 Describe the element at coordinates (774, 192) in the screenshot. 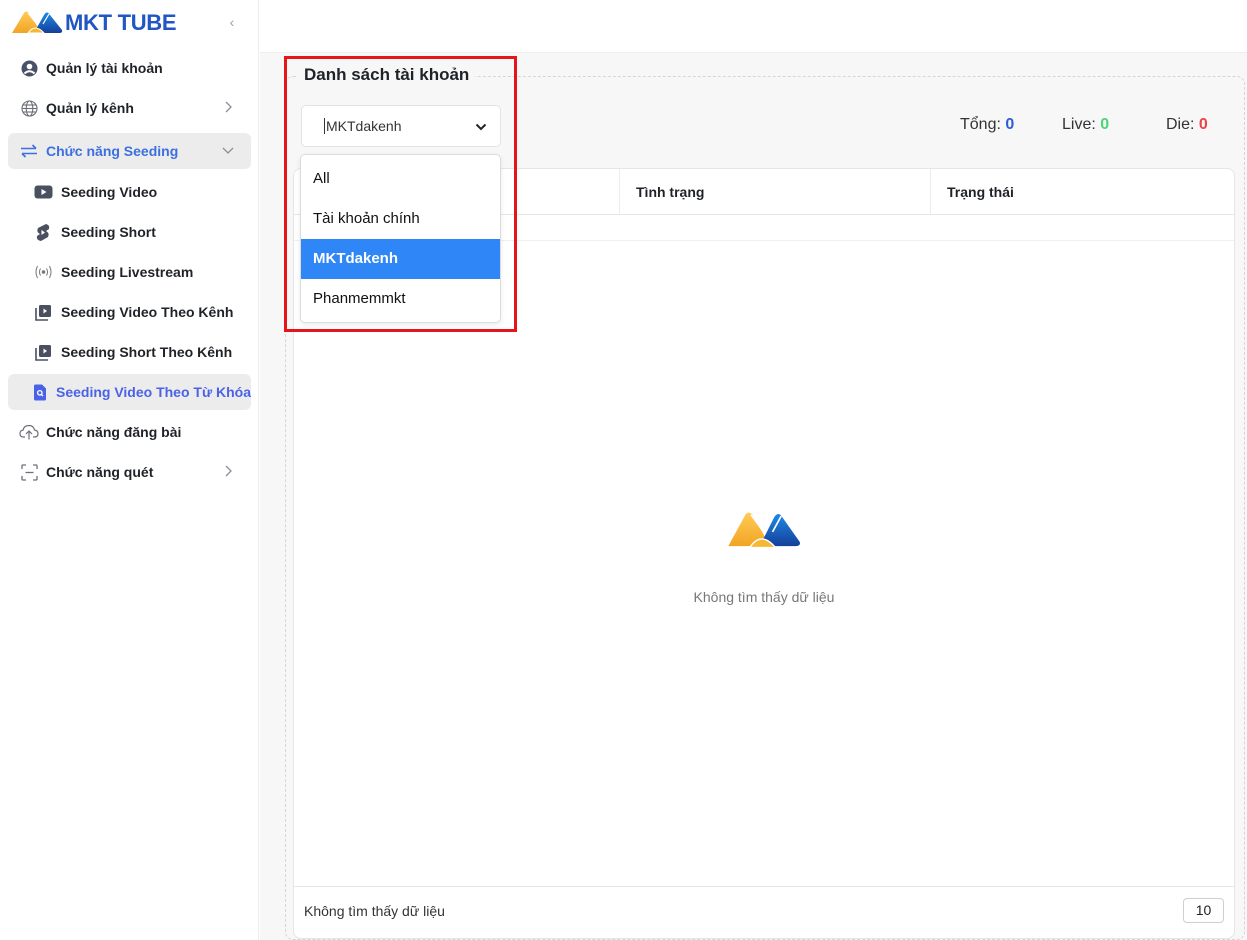

I see `column-header-status: Tình trạng` at that location.